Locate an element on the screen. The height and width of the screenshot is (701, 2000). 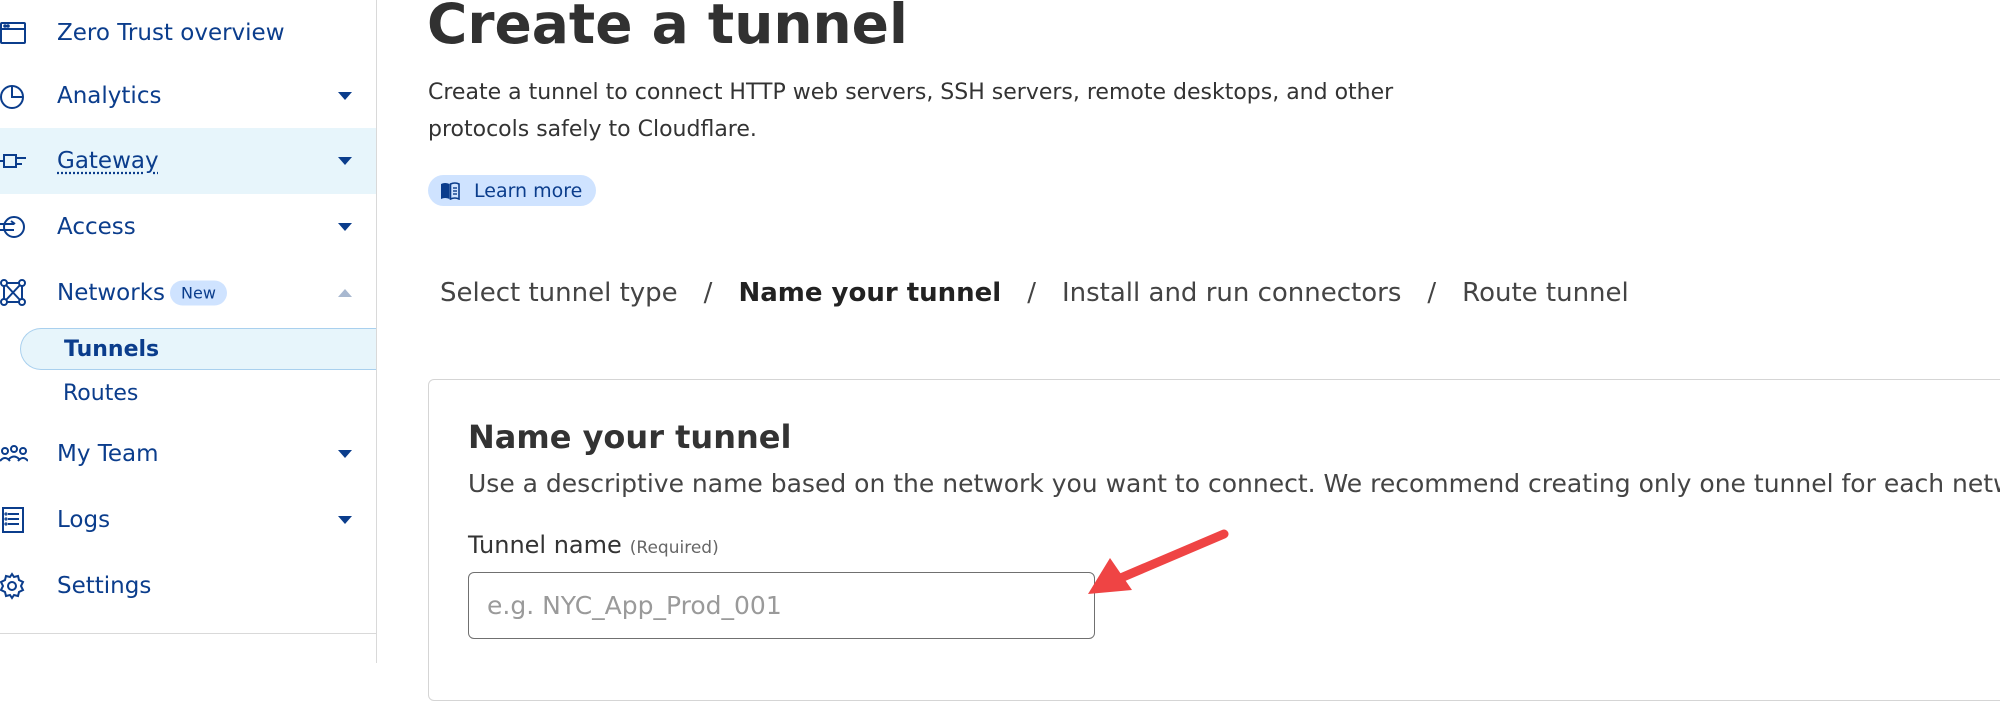
sidebar-subitem-label: Tunnels is located at coordinates (112, 349).